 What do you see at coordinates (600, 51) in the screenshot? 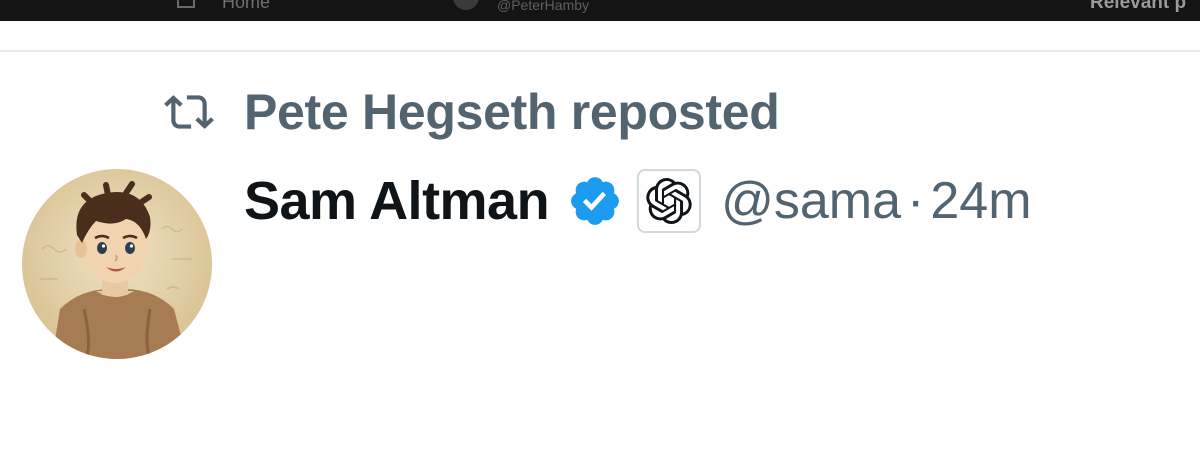
I see `divider` at bounding box center [600, 51].